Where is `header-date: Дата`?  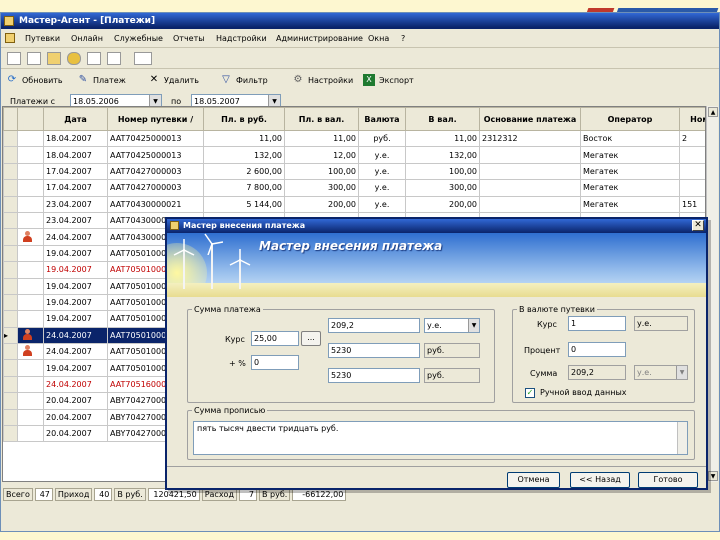
header-date: Дата is located at coordinates (75, 119).